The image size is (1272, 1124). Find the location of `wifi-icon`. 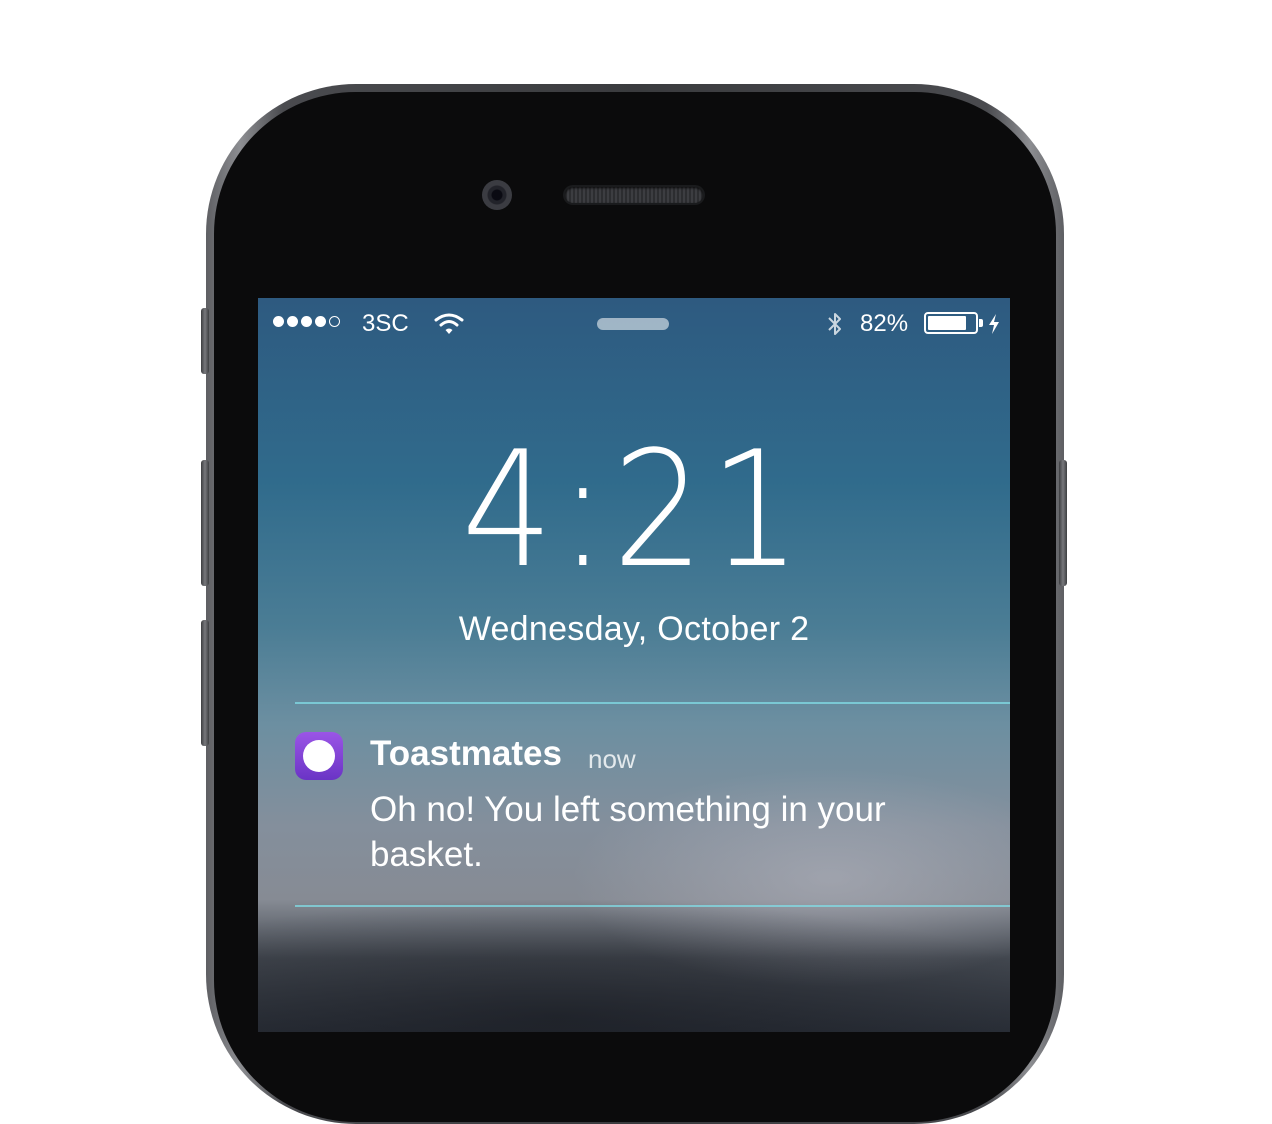

wifi-icon is located at coordinates (449, 326).